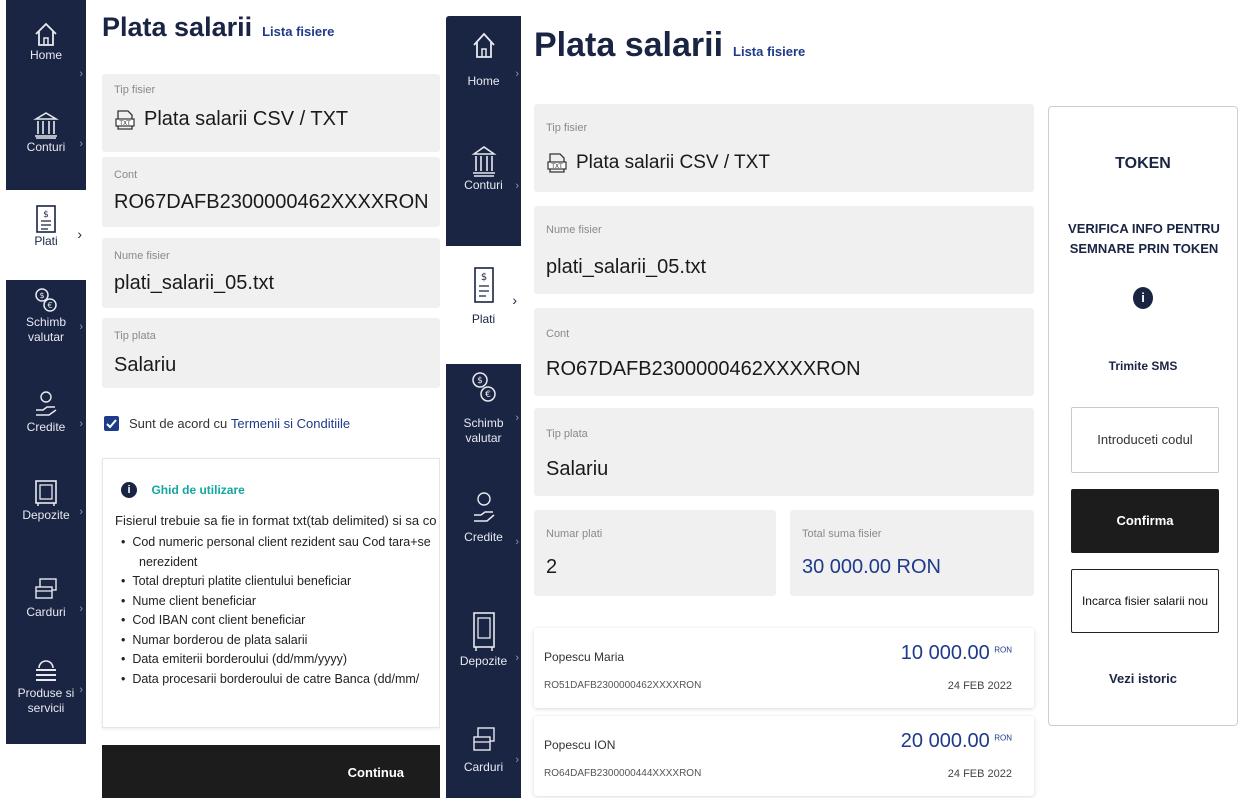 The width and height of the screenshot is (1244, 798). What do you see at coordinates (629, 45) in the screenshot?
I see `page-title-text: Plata salarii` at bounding box center [629, 45].